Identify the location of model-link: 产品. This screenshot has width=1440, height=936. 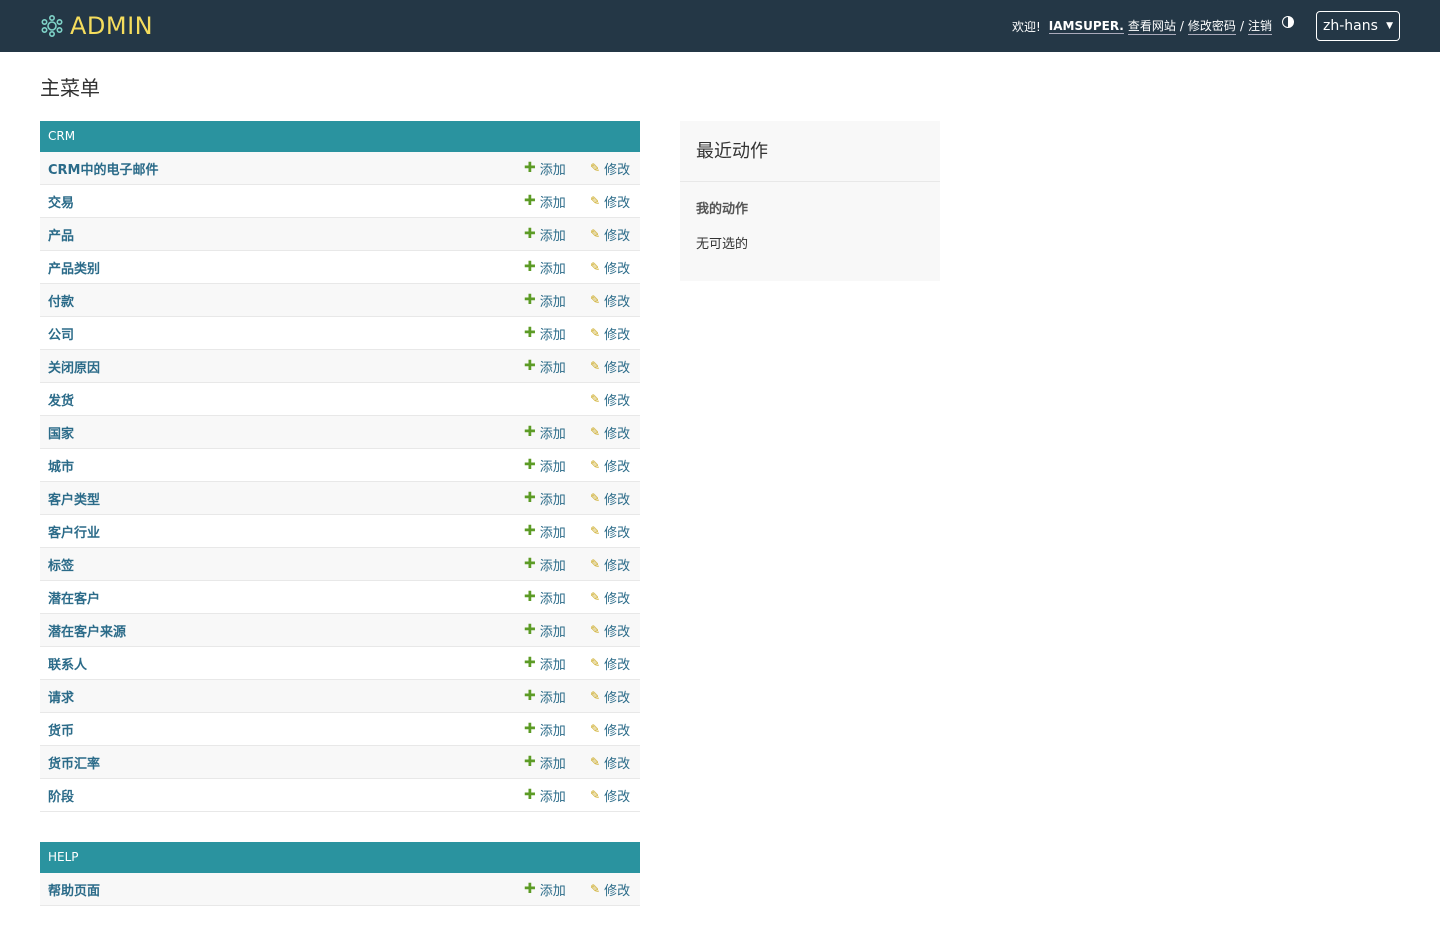
(286, 234).